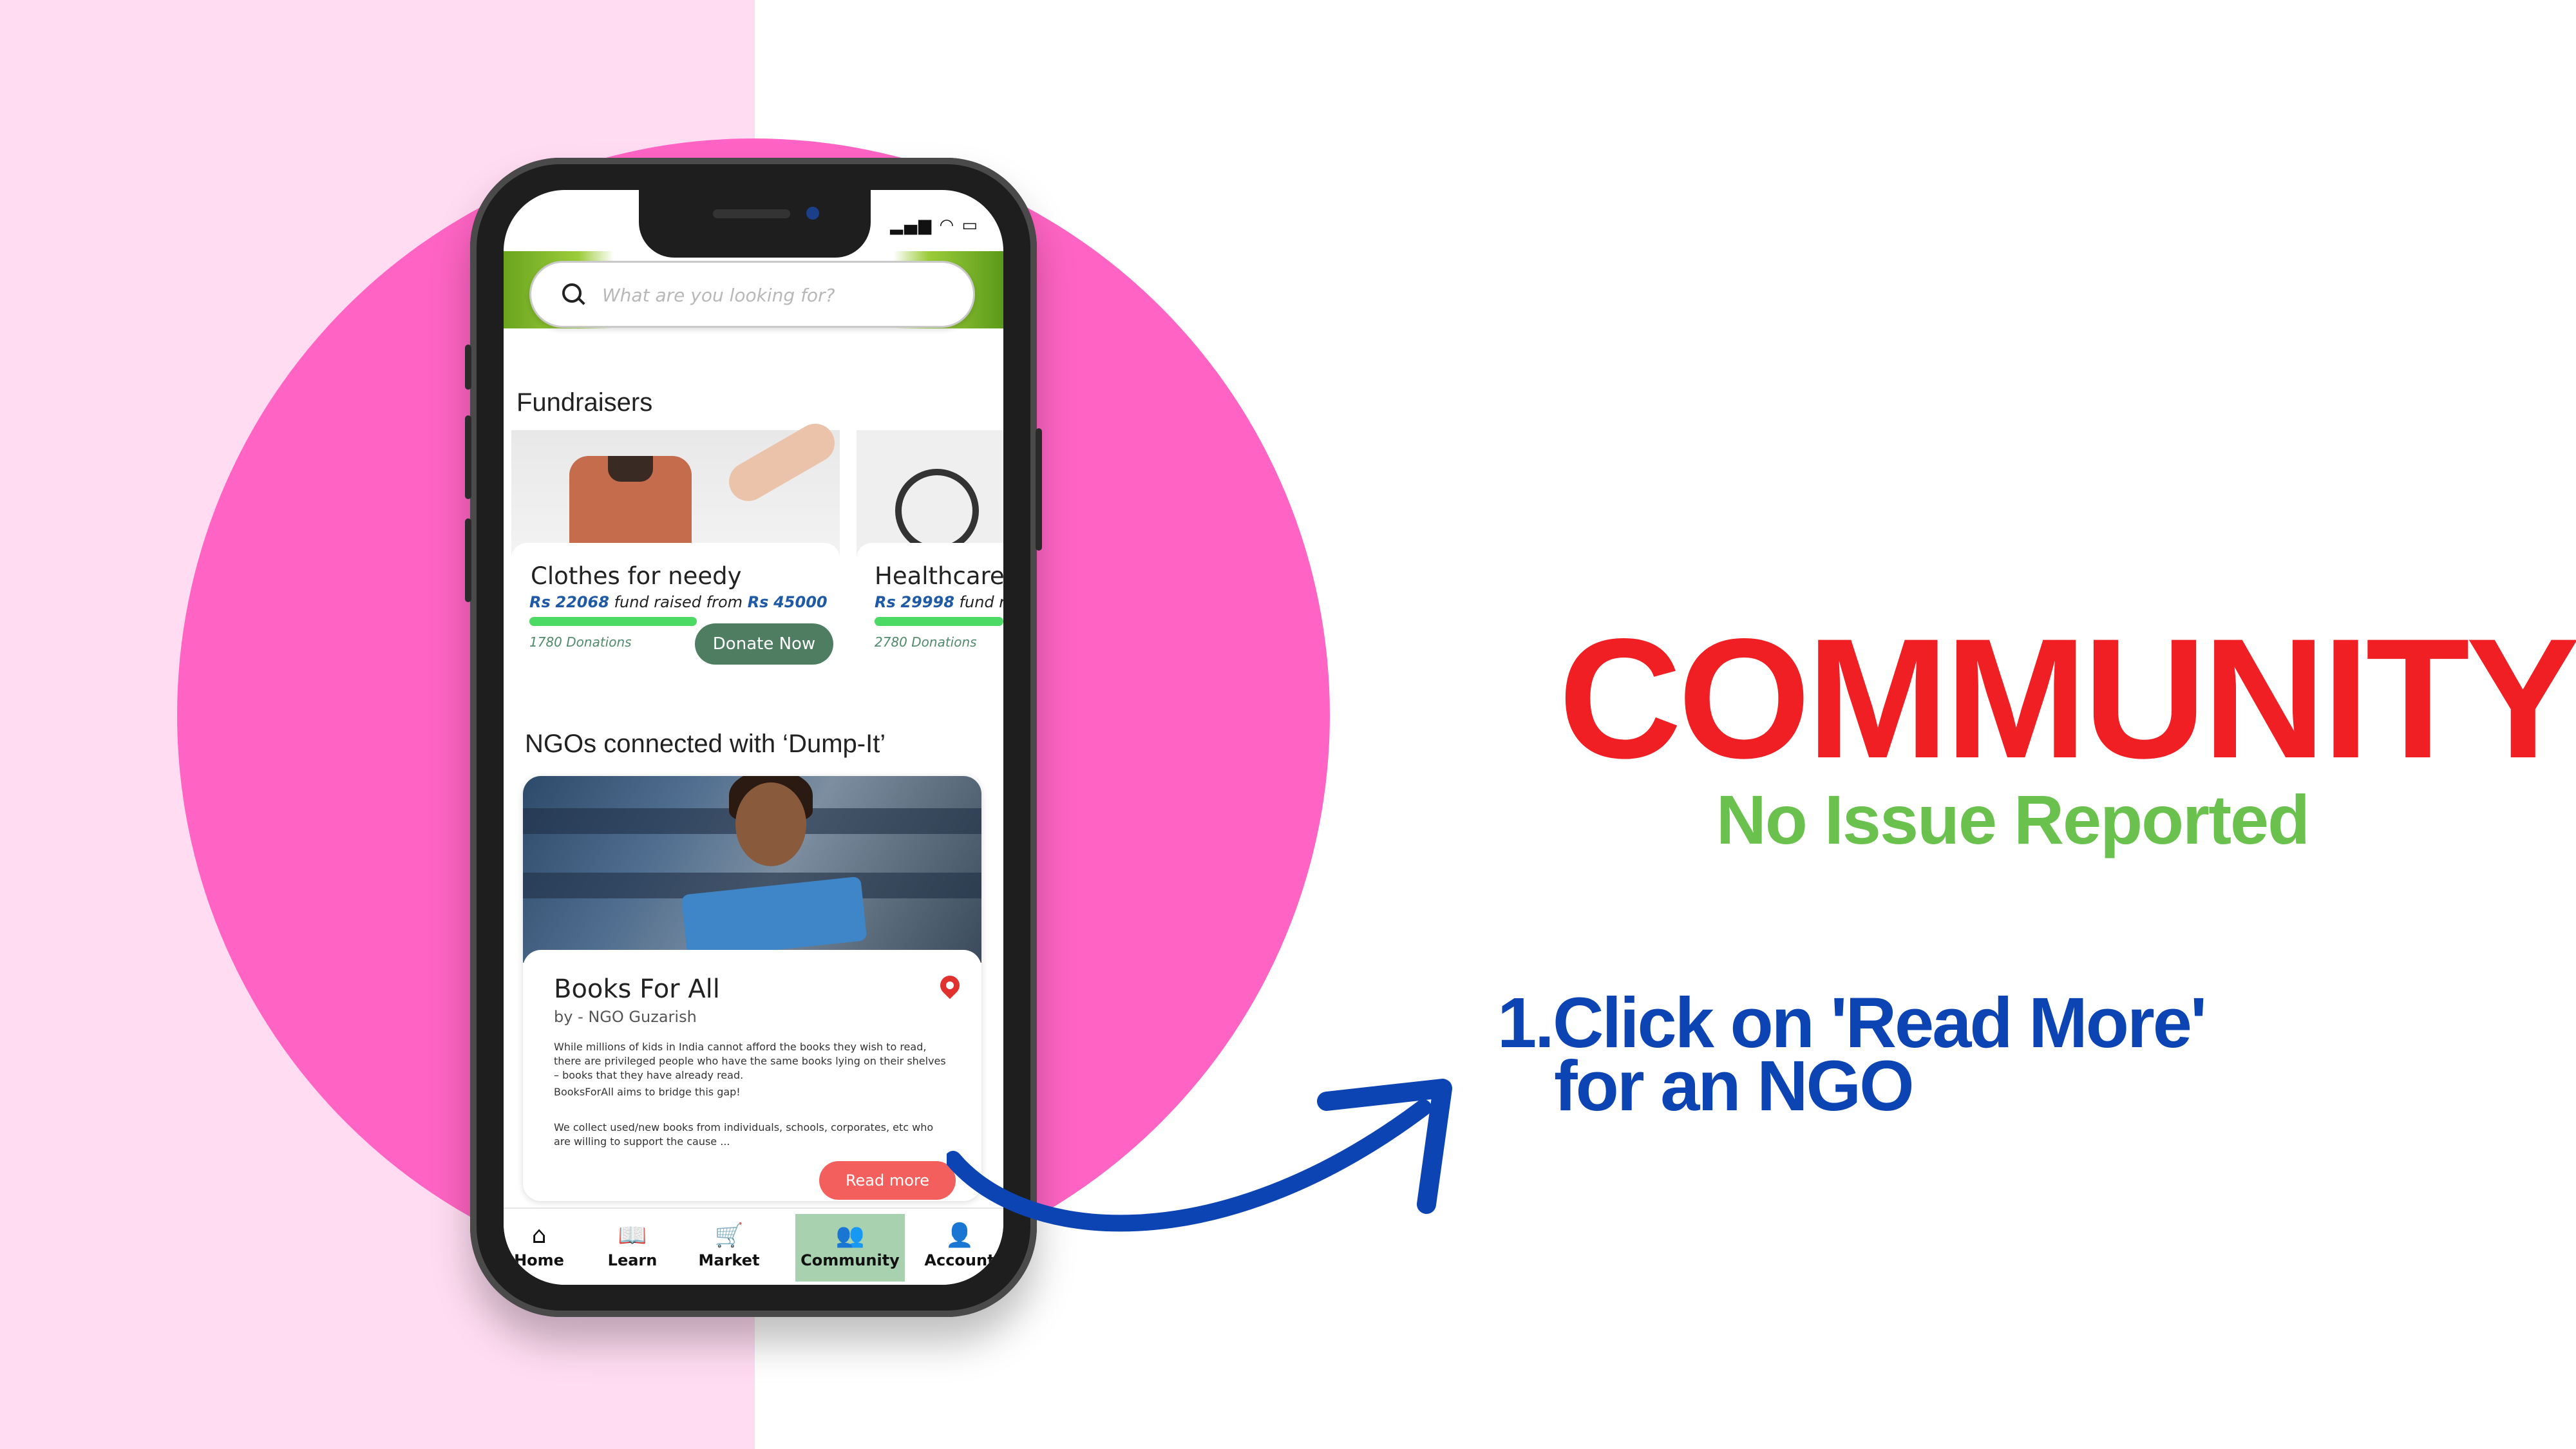 This screenshot has width=2576, height=1449. Describe the element at coordinates (981, 602) in the screenshot. I see `raised-label: fund ra` at that location.